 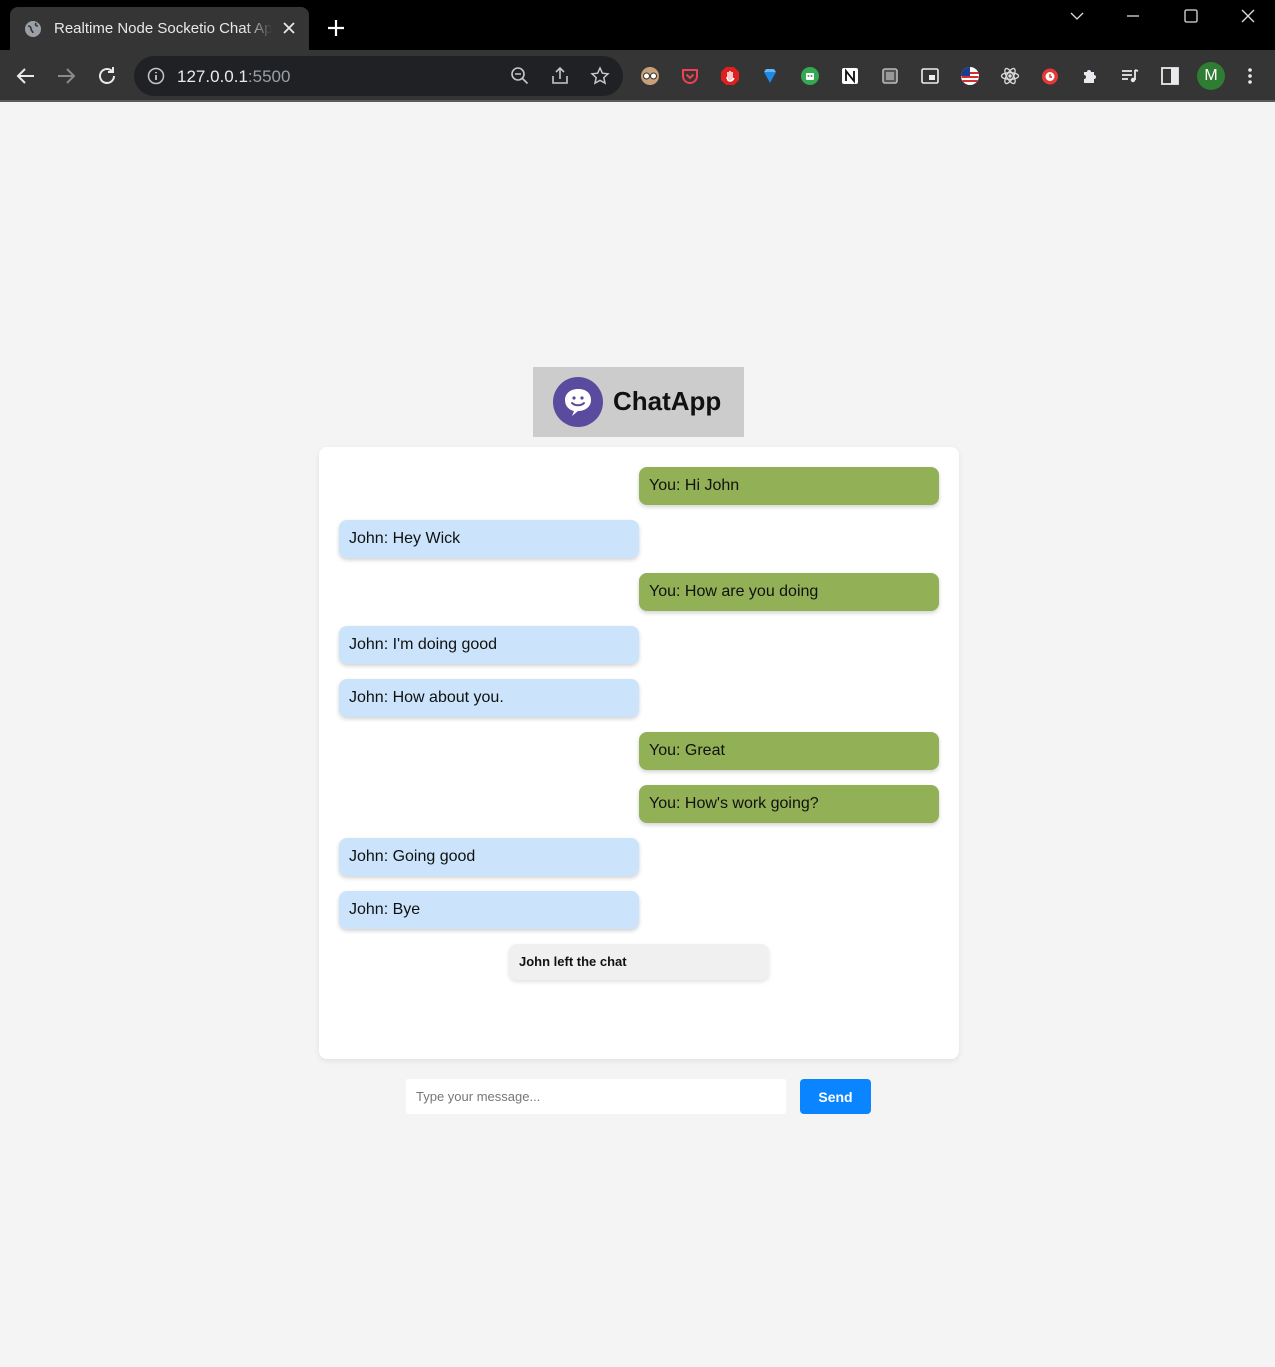 What do you see at coordinates (650, 76) in the screenshot?
I see `glasses-icon` at bounding box center [650, 76].